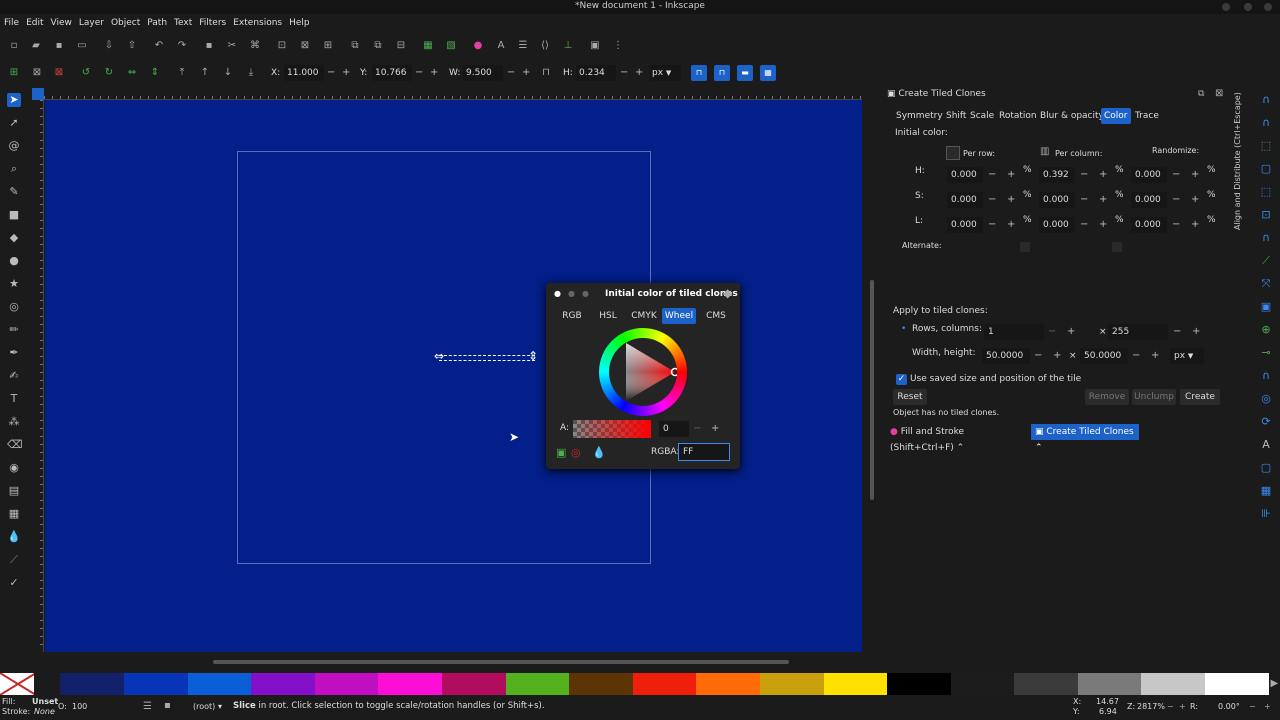 The height and width of the screenshot is (720, 1280). Describe the element at coordinates (17, 684) in the screenshot. I see `no-paint-swatch` at that location.